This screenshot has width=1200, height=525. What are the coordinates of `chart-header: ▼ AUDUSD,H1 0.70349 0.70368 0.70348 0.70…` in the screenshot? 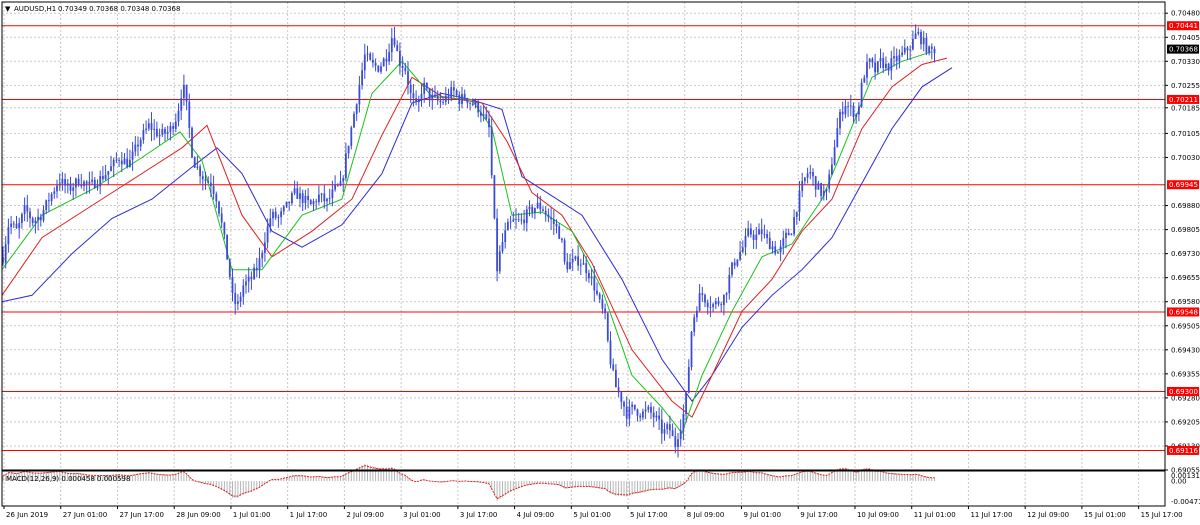 It's located at (92, 9).